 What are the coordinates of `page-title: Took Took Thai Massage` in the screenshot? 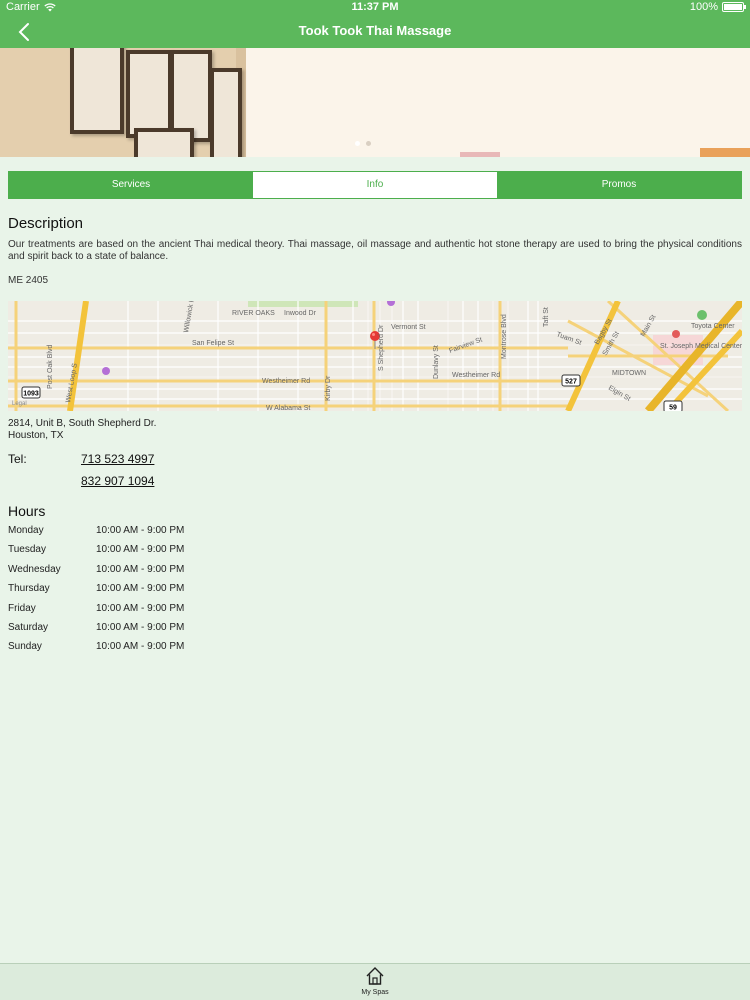 It's located at (375, 30).